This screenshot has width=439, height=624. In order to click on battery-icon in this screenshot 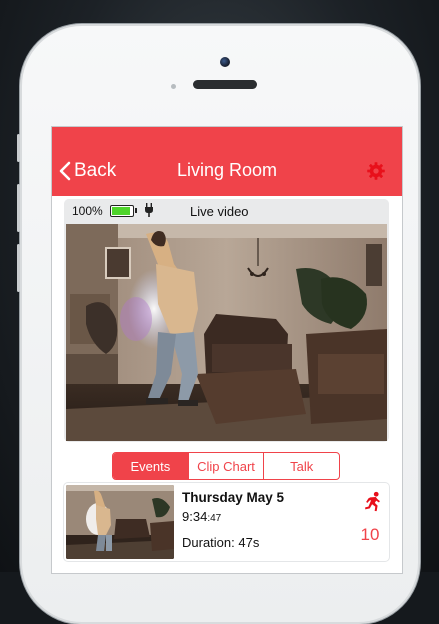, I will do `click(122, 211)`.